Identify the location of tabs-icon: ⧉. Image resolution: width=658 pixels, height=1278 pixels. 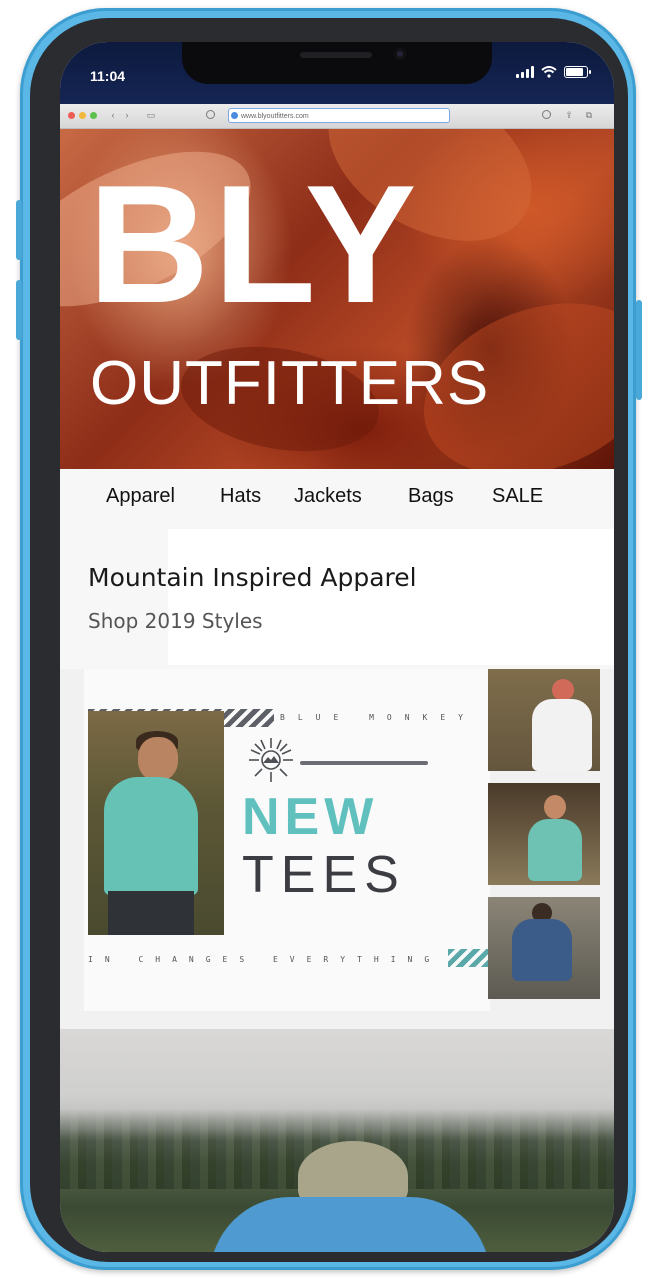
(589, 115).